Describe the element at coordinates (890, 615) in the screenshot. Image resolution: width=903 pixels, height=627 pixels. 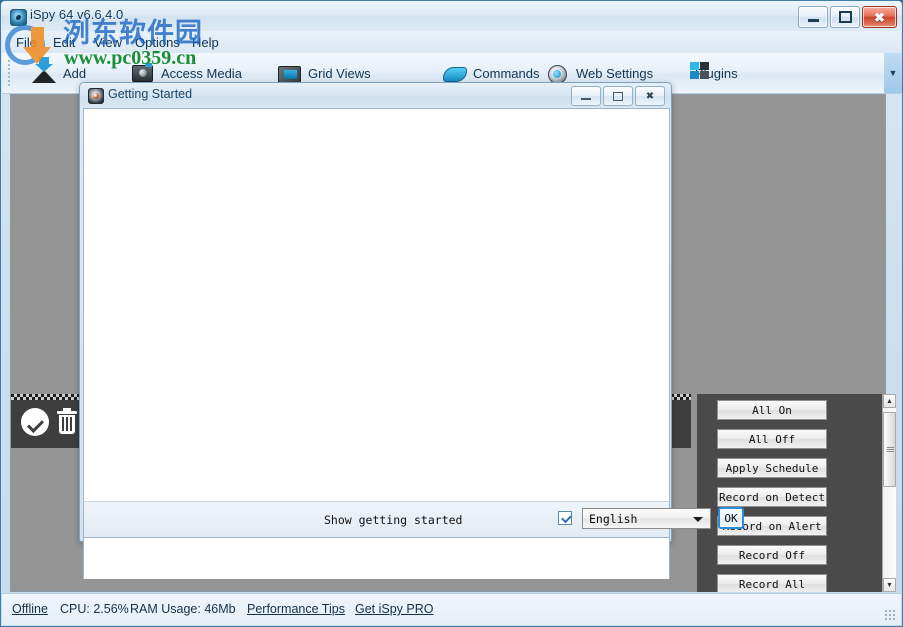
I see `resize-grip` at that location.